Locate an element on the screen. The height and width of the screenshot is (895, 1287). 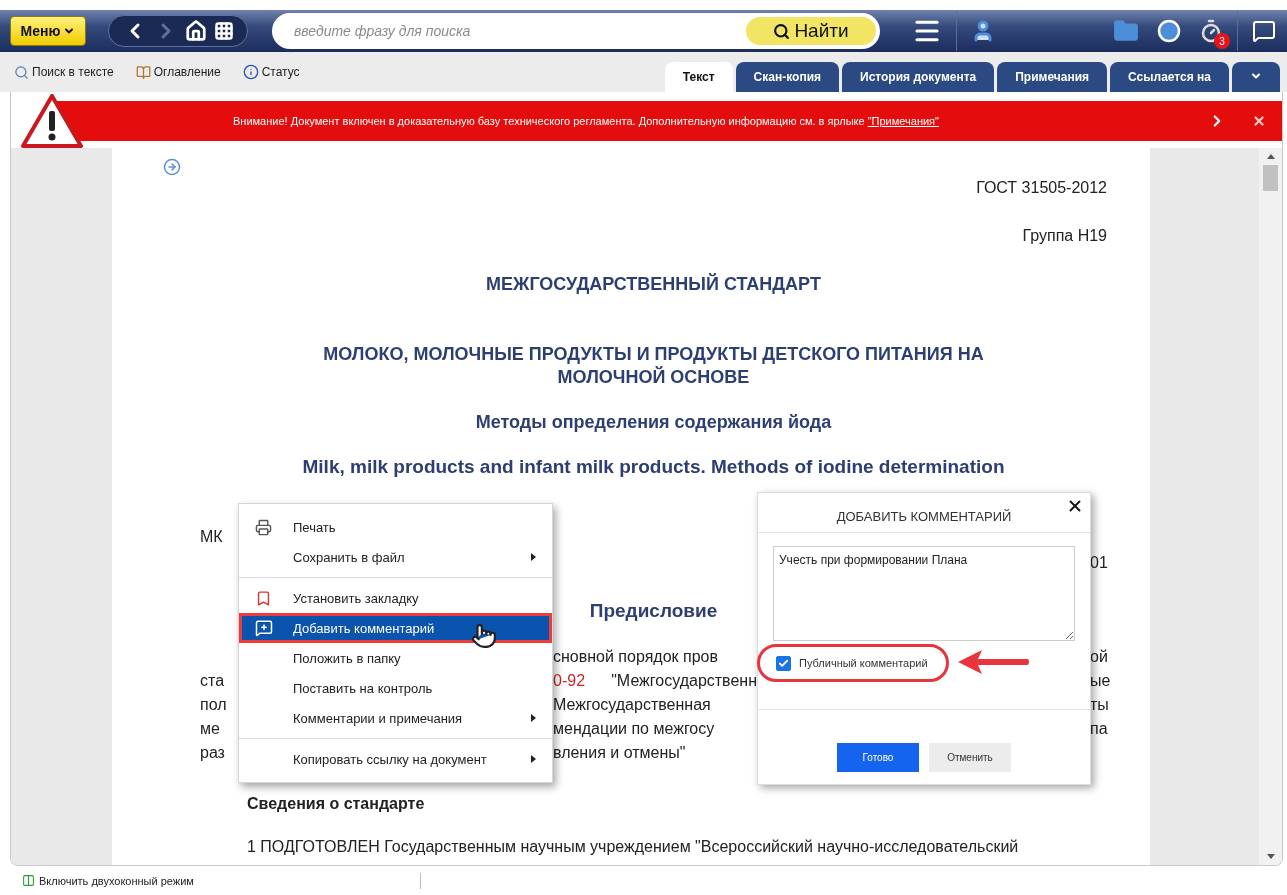
text-fragment: раз is located at coordinates (213, 753).